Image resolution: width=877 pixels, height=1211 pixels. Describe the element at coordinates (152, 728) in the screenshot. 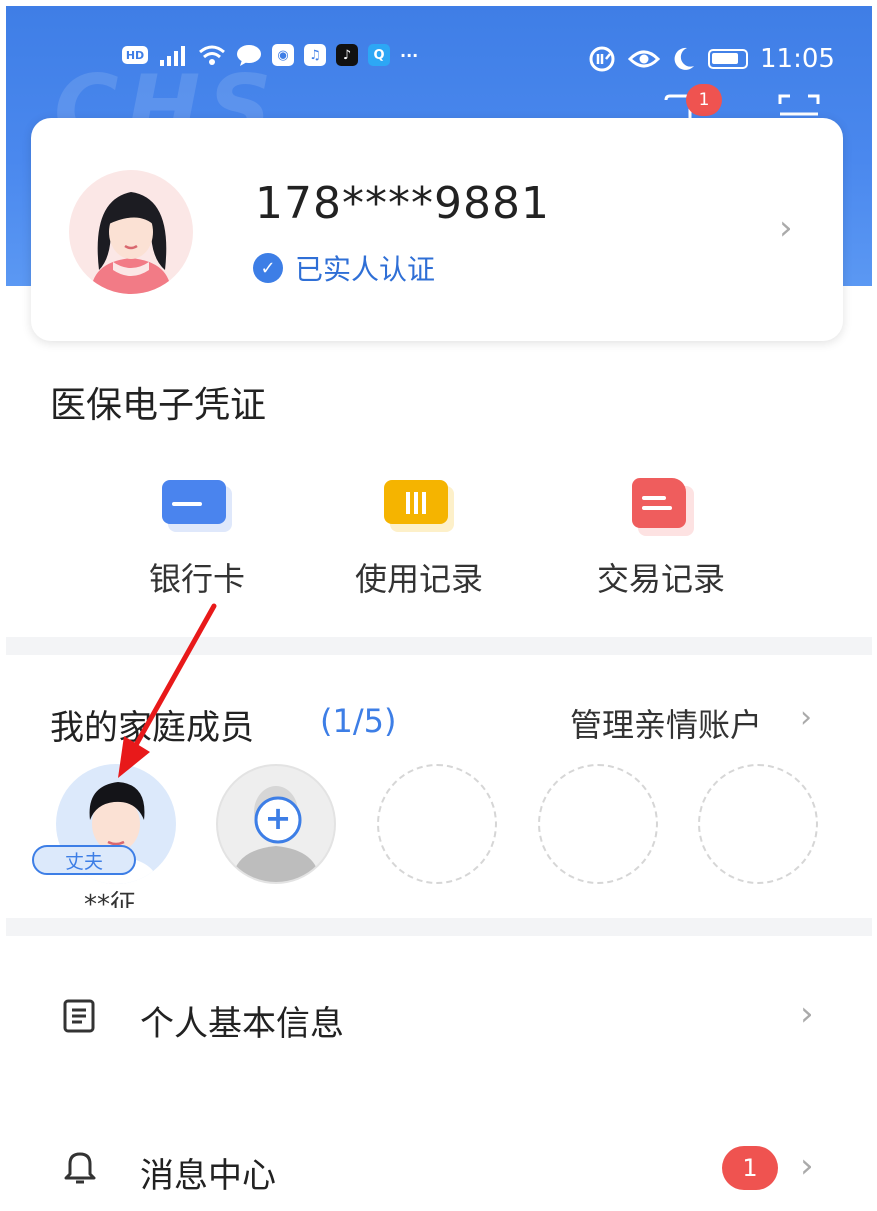

I see `family-section-title: 我的家庭成员` at that location.